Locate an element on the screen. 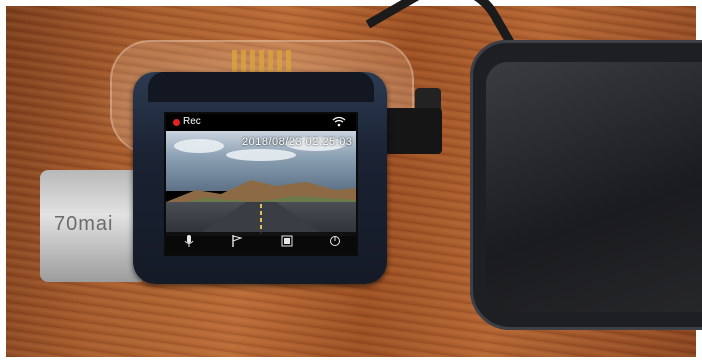 Image resolution: width=702 pixels, height=363 pixels. timestamp: 2018/08/23 02:25:03 is located at coordinates (297, 142).